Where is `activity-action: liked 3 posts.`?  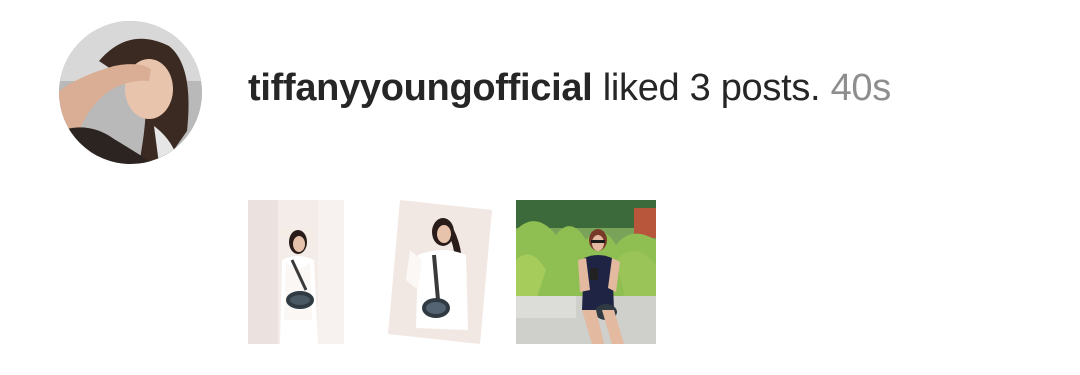 activity-action: liked 3 posts. is located at coordinates (711, 88).